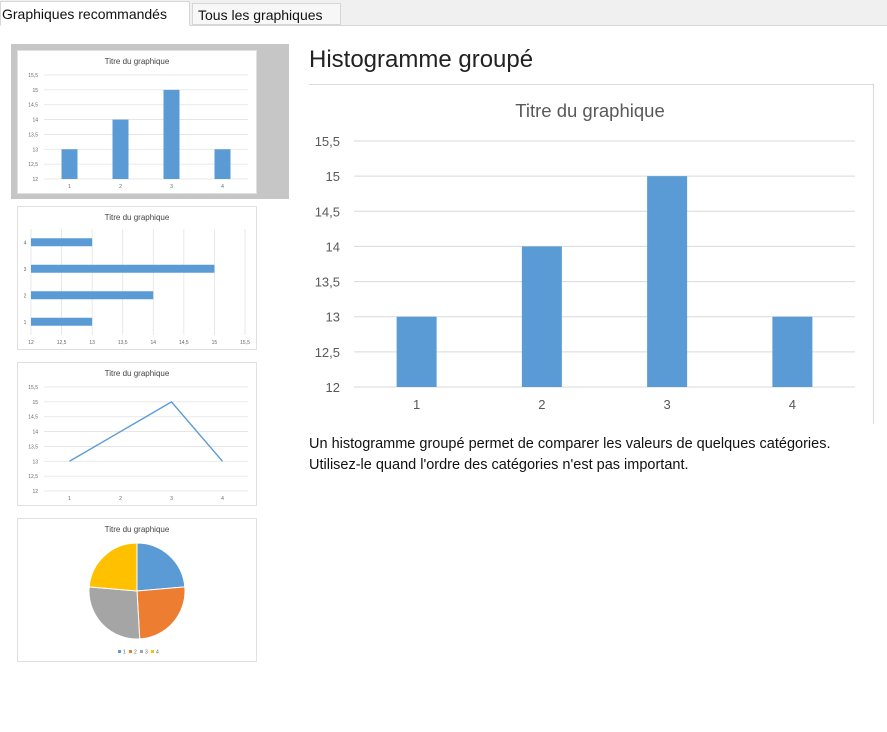 Image resolution: width=887 pixels, height=732 pixels. I want to click on x-tick-label: 15,5, so click(245, 343).